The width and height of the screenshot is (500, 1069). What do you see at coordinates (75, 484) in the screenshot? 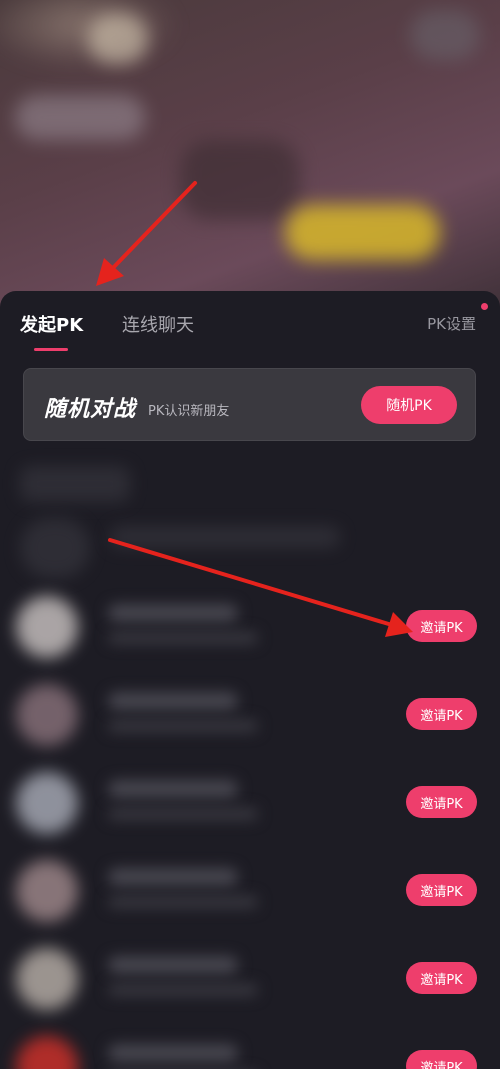
I see `blurred-list-header` at bounding box center [75, 484].